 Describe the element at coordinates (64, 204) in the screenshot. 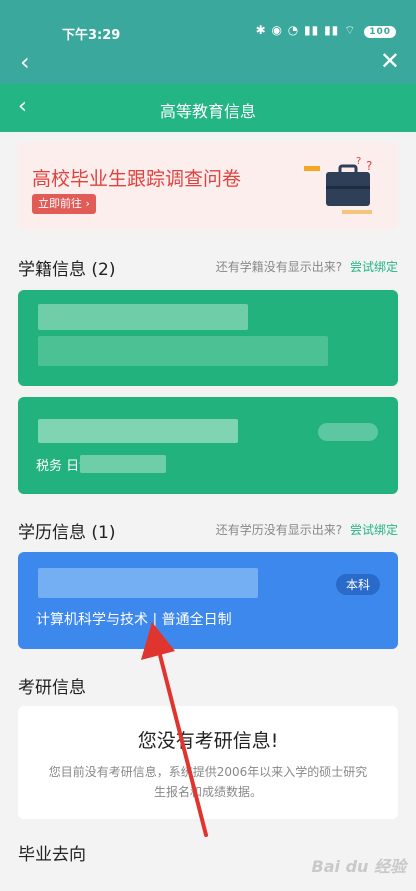

I see `banner-go-button: 立即前往 ›` at that location.